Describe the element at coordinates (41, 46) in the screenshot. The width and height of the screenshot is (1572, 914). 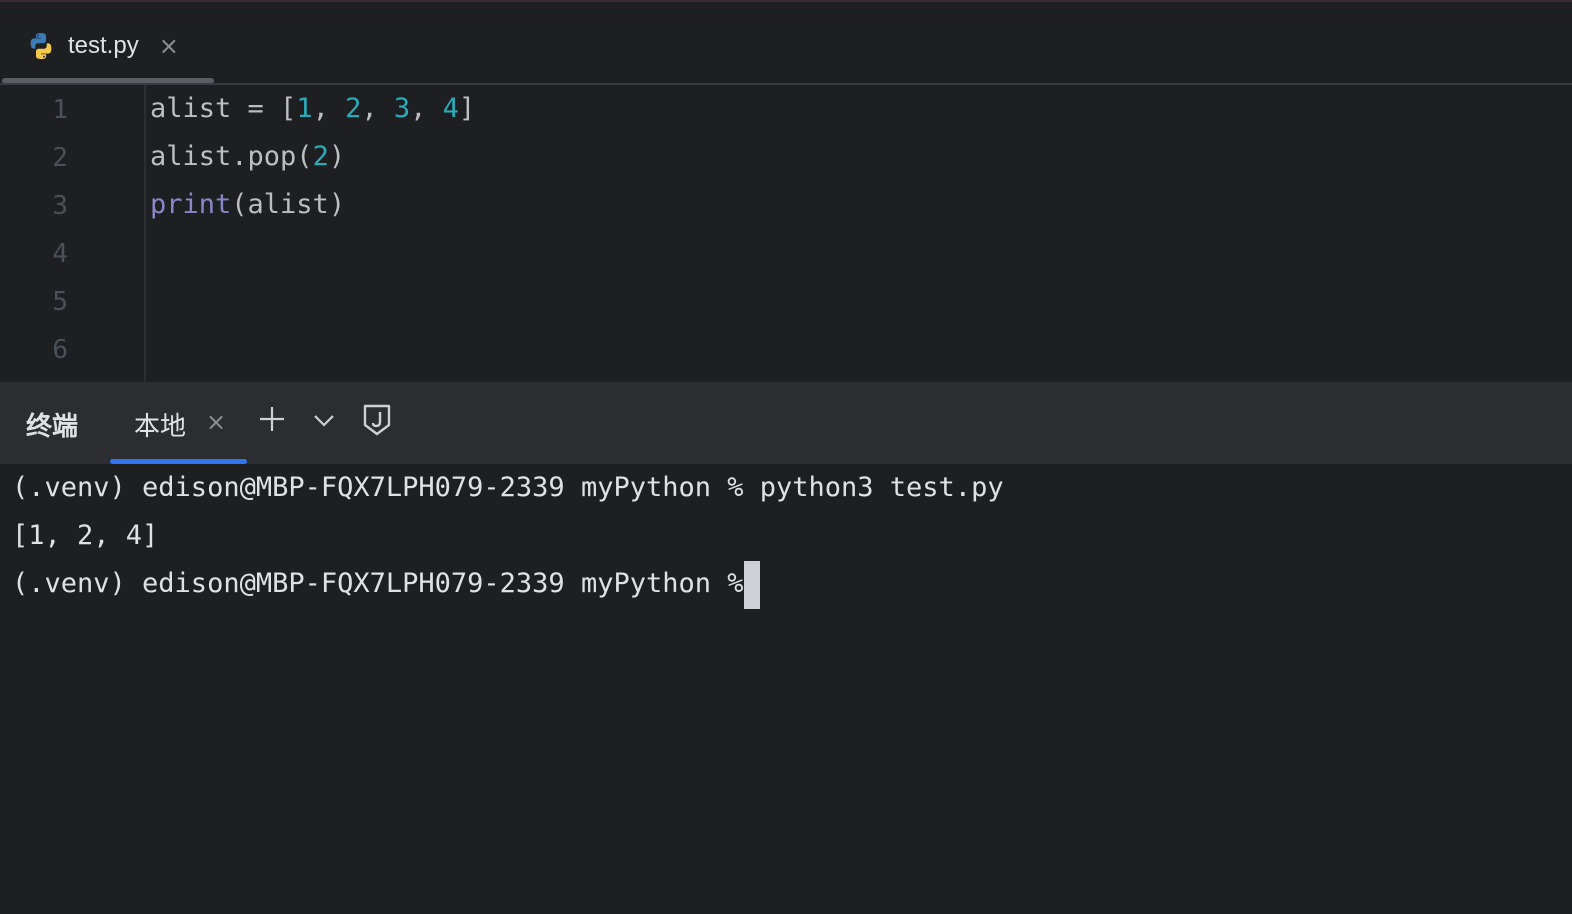
I see `python-file-icon` at that location.